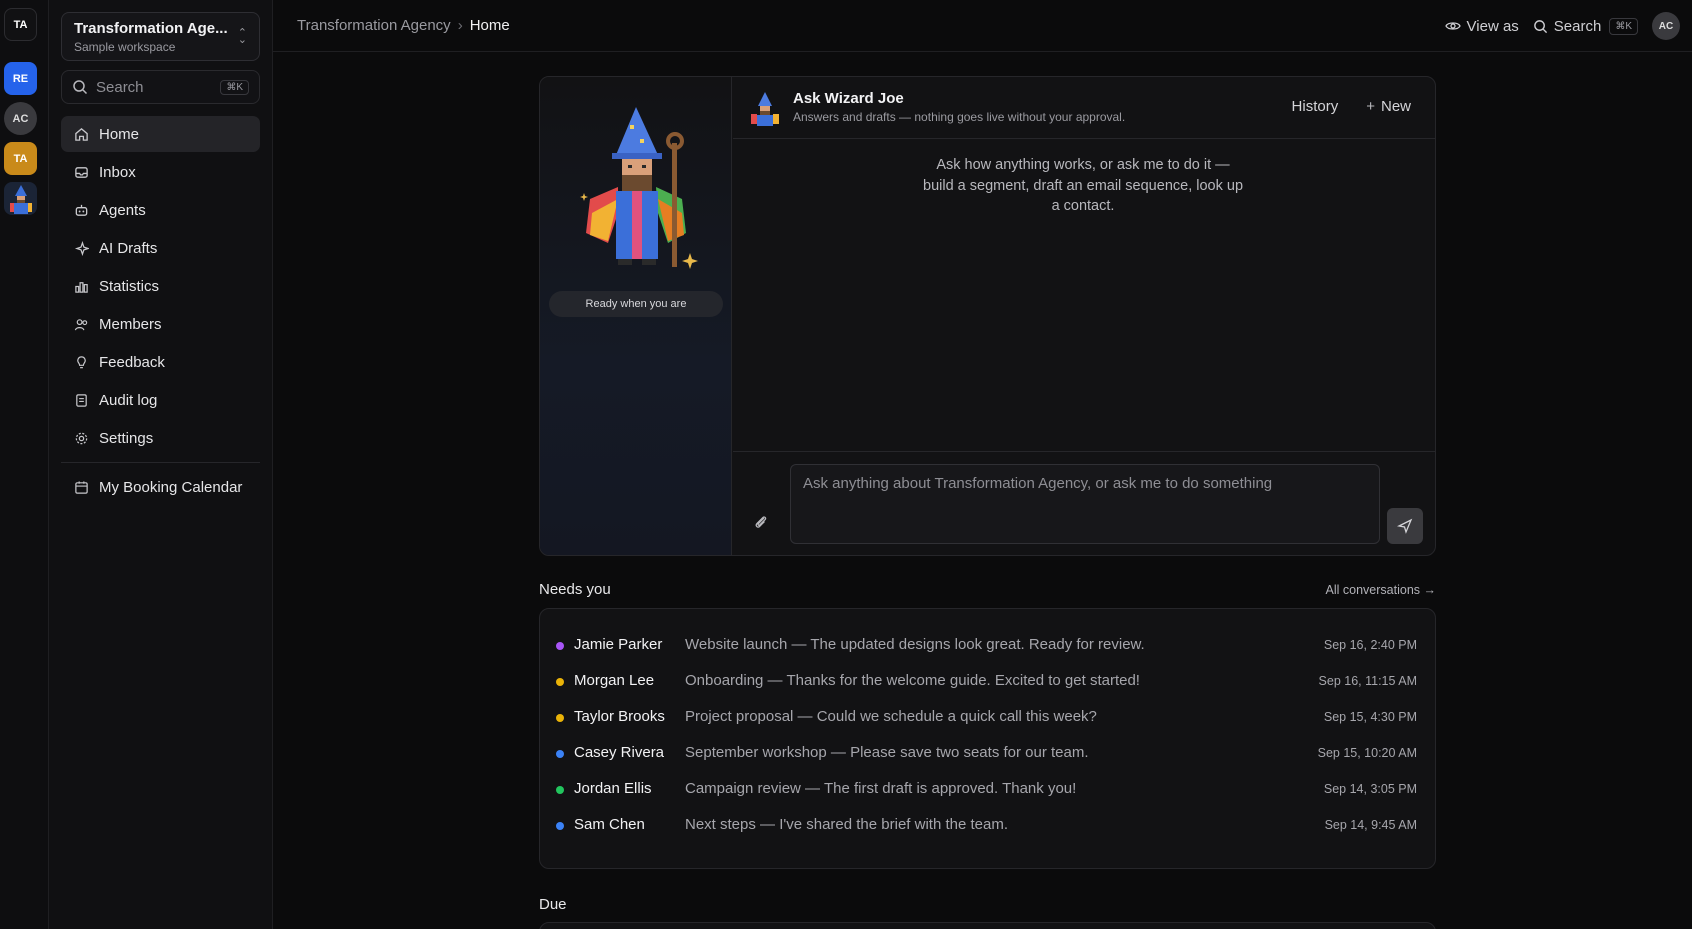 The height and width of the screenshot is (929, 1692). I want to click on sidebar-item-label: Home, so click(119, 134).